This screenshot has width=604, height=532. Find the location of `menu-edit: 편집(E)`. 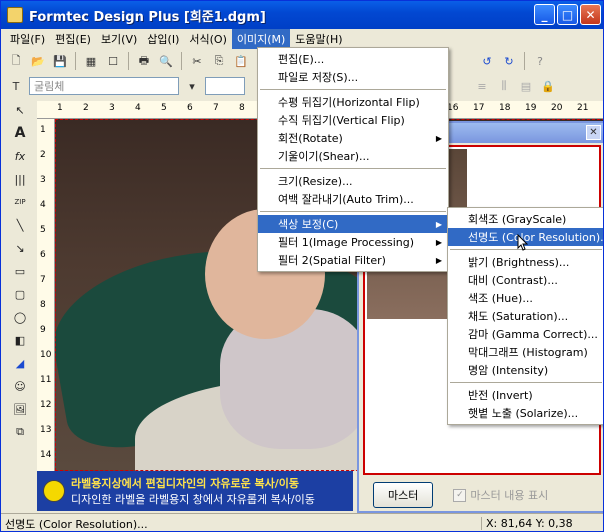

menu-edit: 편집(E) is located at coordinates (73, 39).